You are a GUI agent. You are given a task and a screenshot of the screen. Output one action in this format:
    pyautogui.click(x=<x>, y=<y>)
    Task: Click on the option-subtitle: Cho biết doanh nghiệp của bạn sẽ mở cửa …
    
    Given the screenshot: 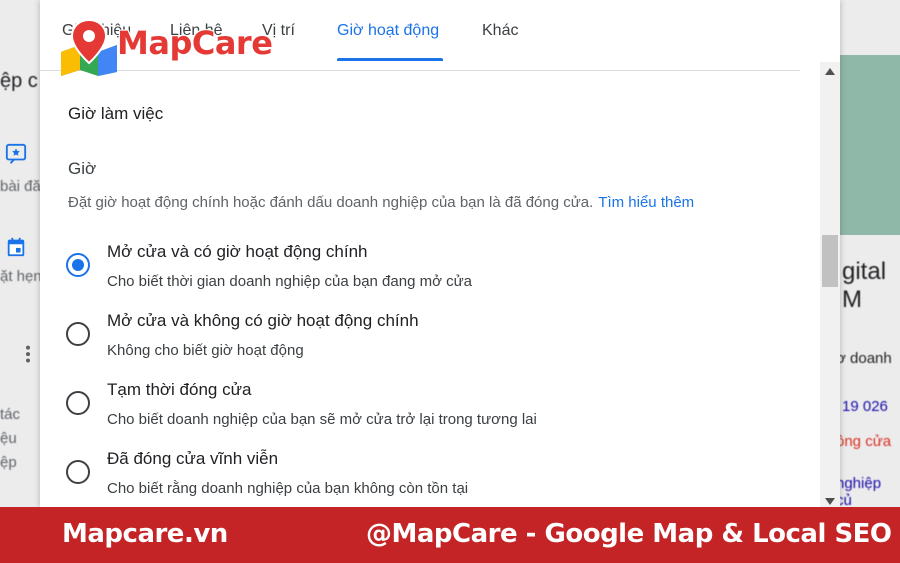 What is the action you would take?
    pyautogui.click(x=322, y=419)
    